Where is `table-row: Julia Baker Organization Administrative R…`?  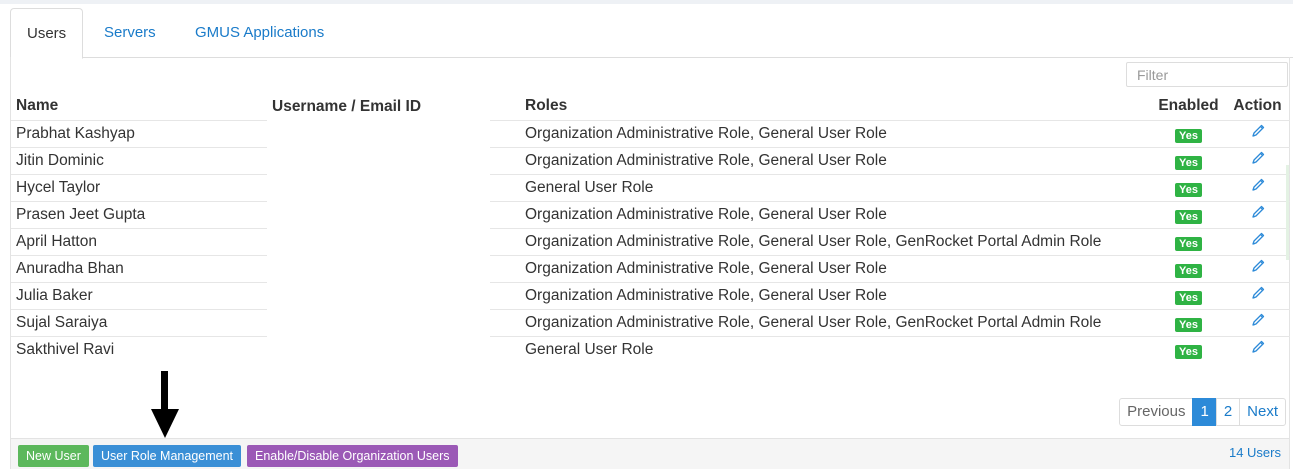
table-row: Julia Baker Organization Administrative R… is located at coordinates (650, 295).